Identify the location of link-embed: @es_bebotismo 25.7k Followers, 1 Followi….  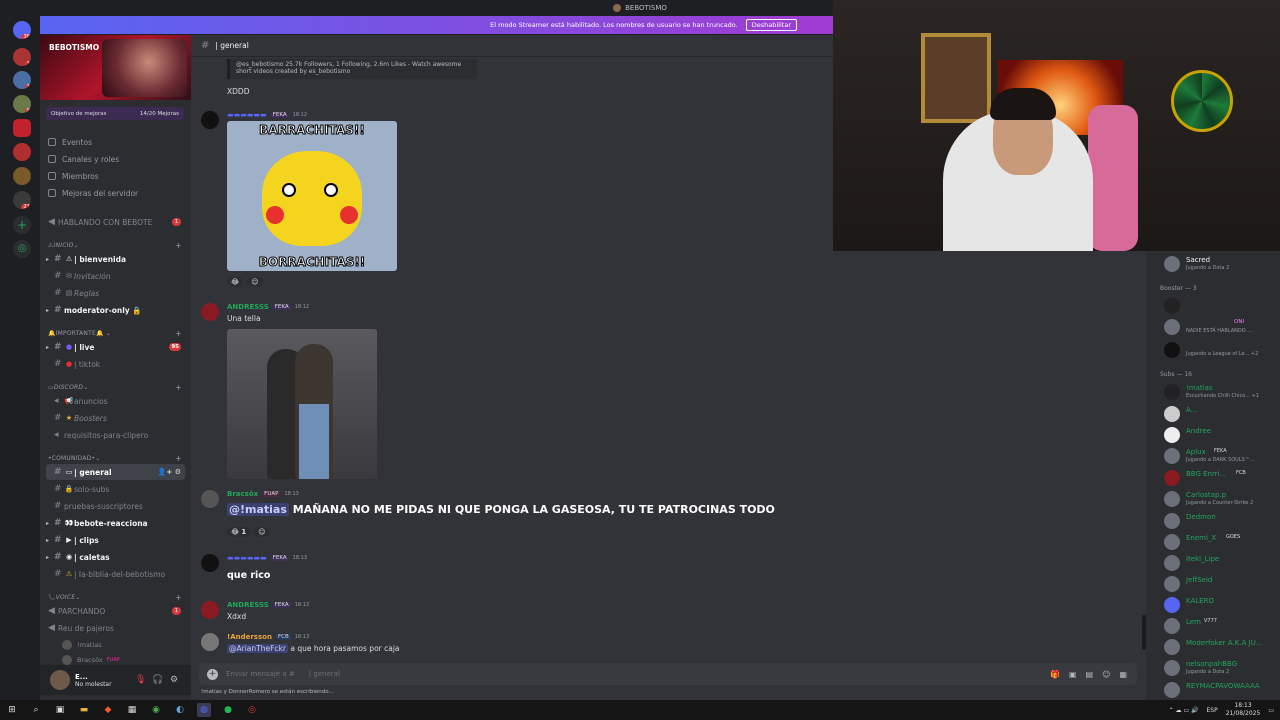
(352, 69).